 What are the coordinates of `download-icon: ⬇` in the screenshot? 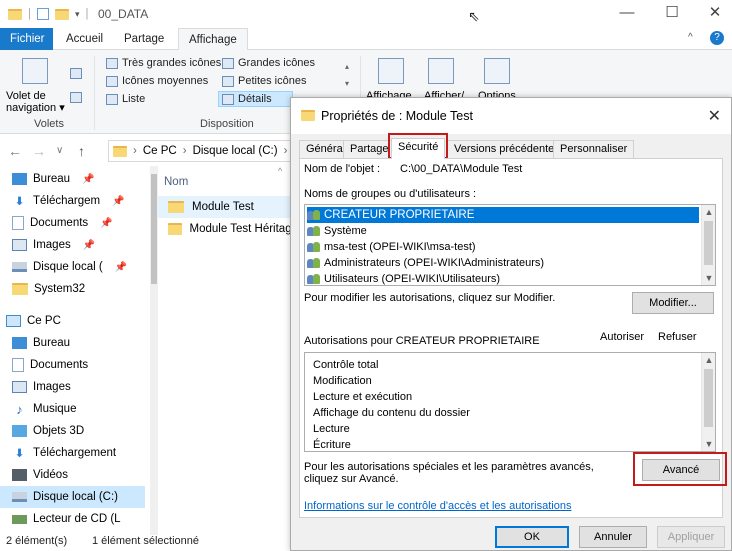 It's located at (19, 202).